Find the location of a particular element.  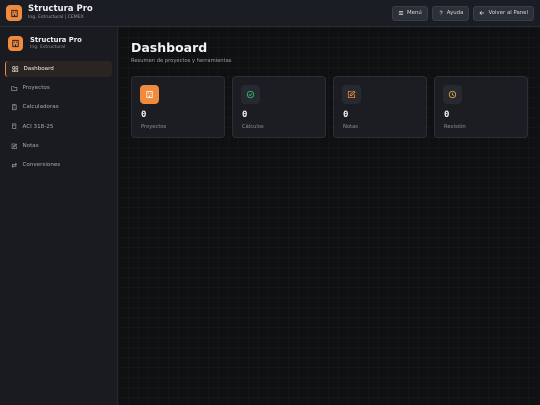

sidebar-item-aci-318-25: ACI 318-25 is located at coordinates (58, 127).